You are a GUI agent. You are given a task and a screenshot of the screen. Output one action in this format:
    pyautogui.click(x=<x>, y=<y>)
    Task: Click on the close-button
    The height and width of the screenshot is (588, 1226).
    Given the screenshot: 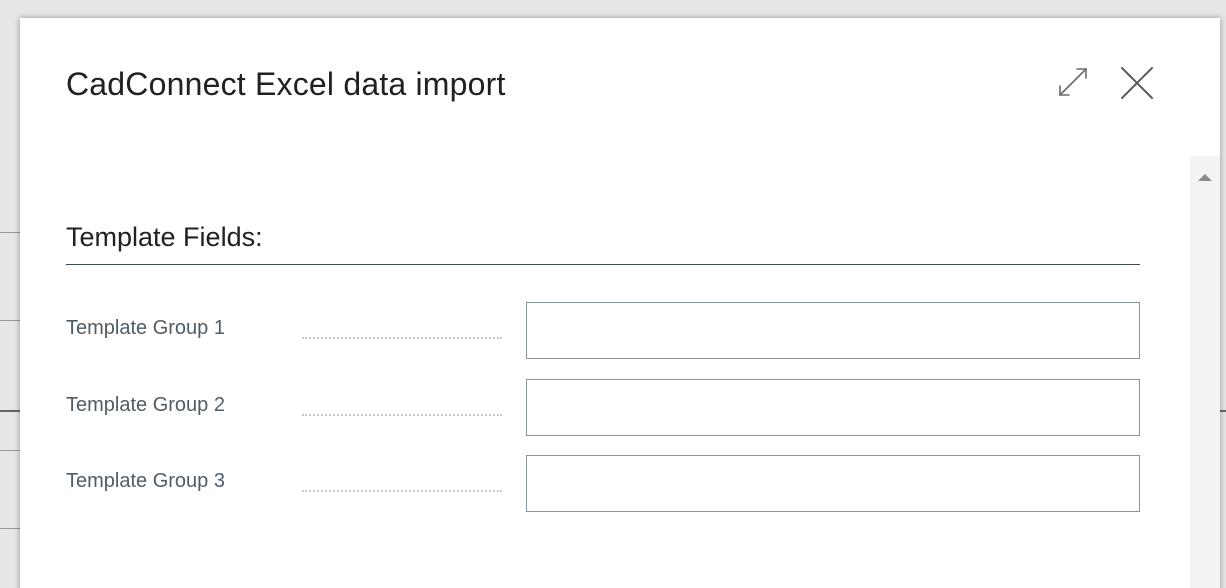 What is the action you would take?
    pyautogui.click(x=1137, y=83)
    